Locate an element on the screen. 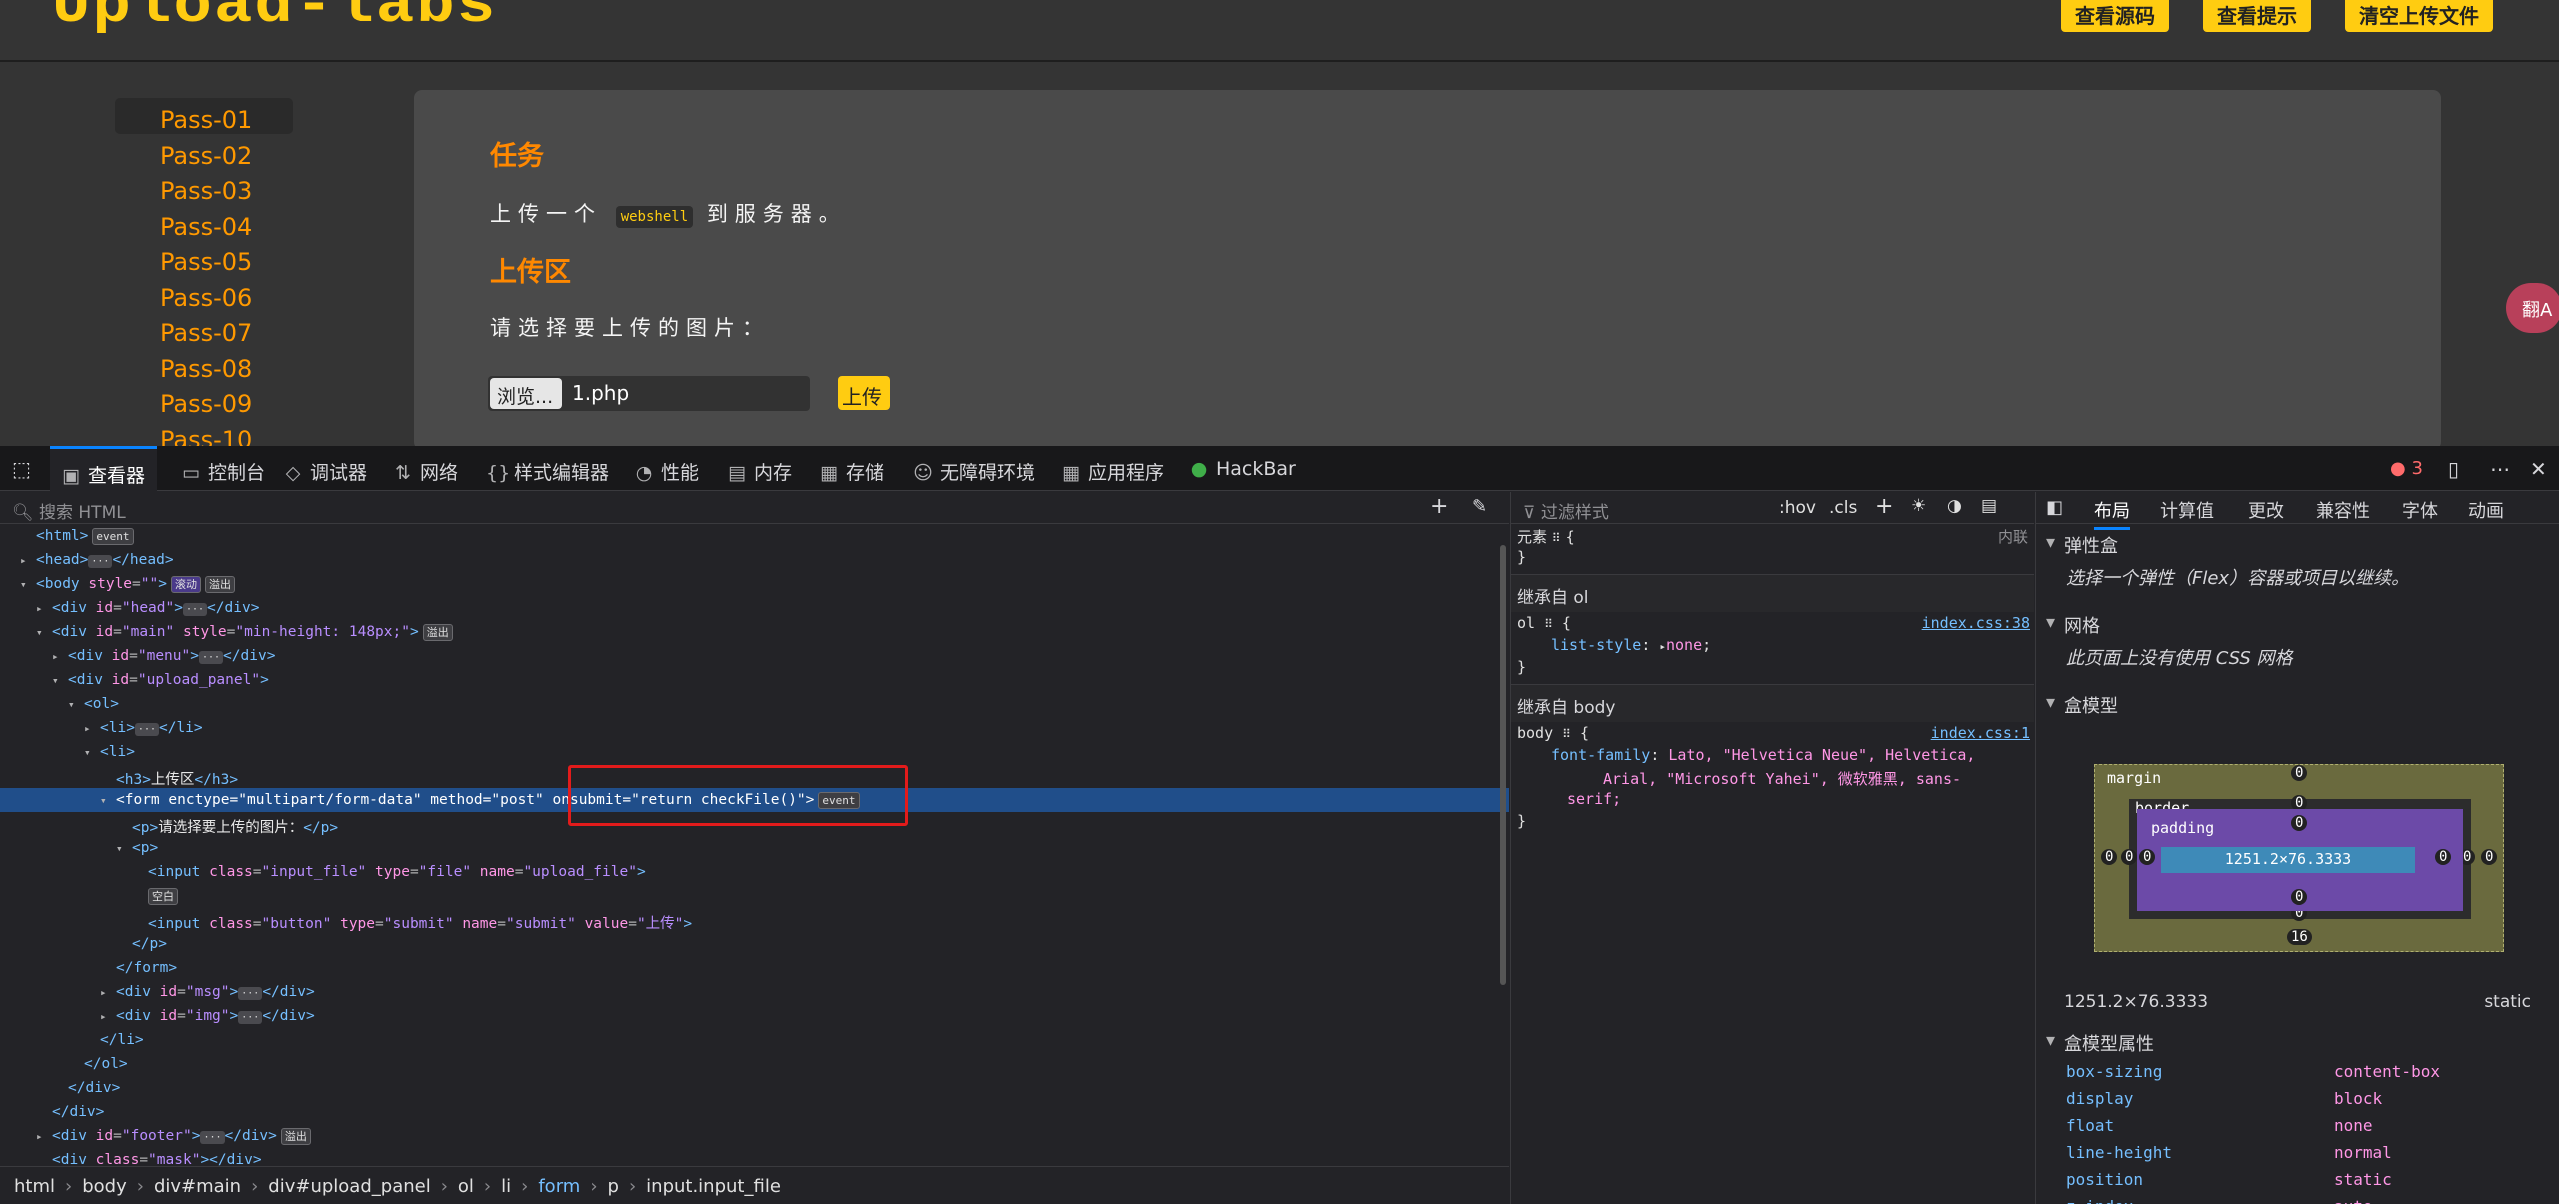 The image size is (2559, 1204). tab-memory: ▤ 内存 is located at coordinates (759, 468).